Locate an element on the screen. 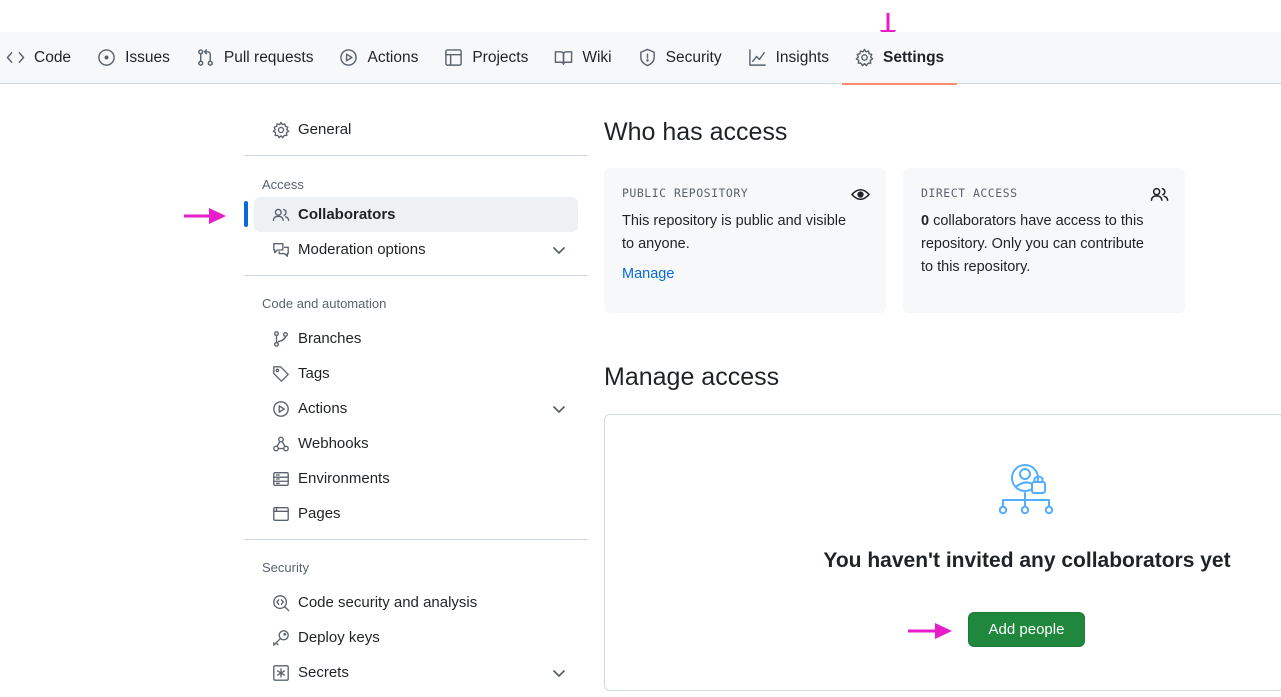 This screenshot has height=697, width=1281. tab-projects-label: Projects is located at coordinates (500, 57).